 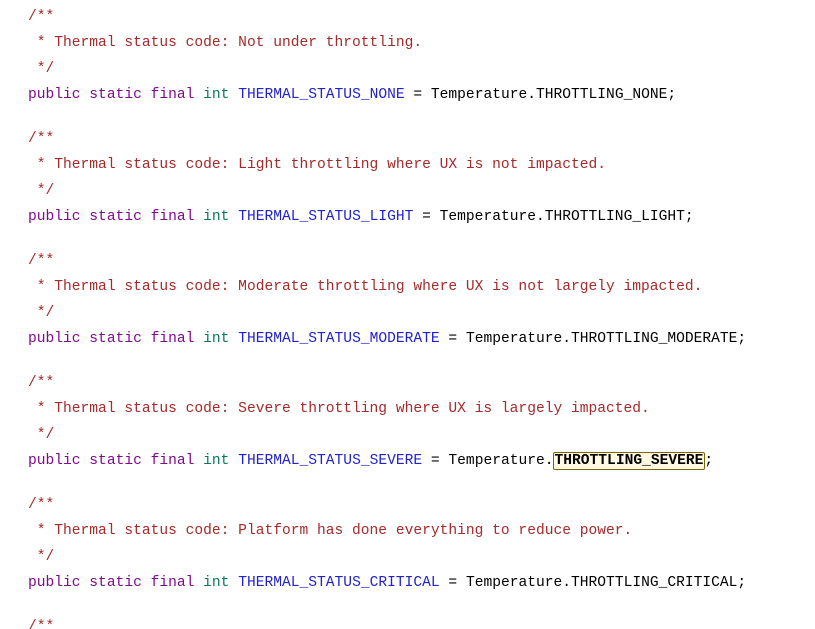 I want to click on constant-token: THERMAL_STATUS_NONE, so click(x=321, y=95).